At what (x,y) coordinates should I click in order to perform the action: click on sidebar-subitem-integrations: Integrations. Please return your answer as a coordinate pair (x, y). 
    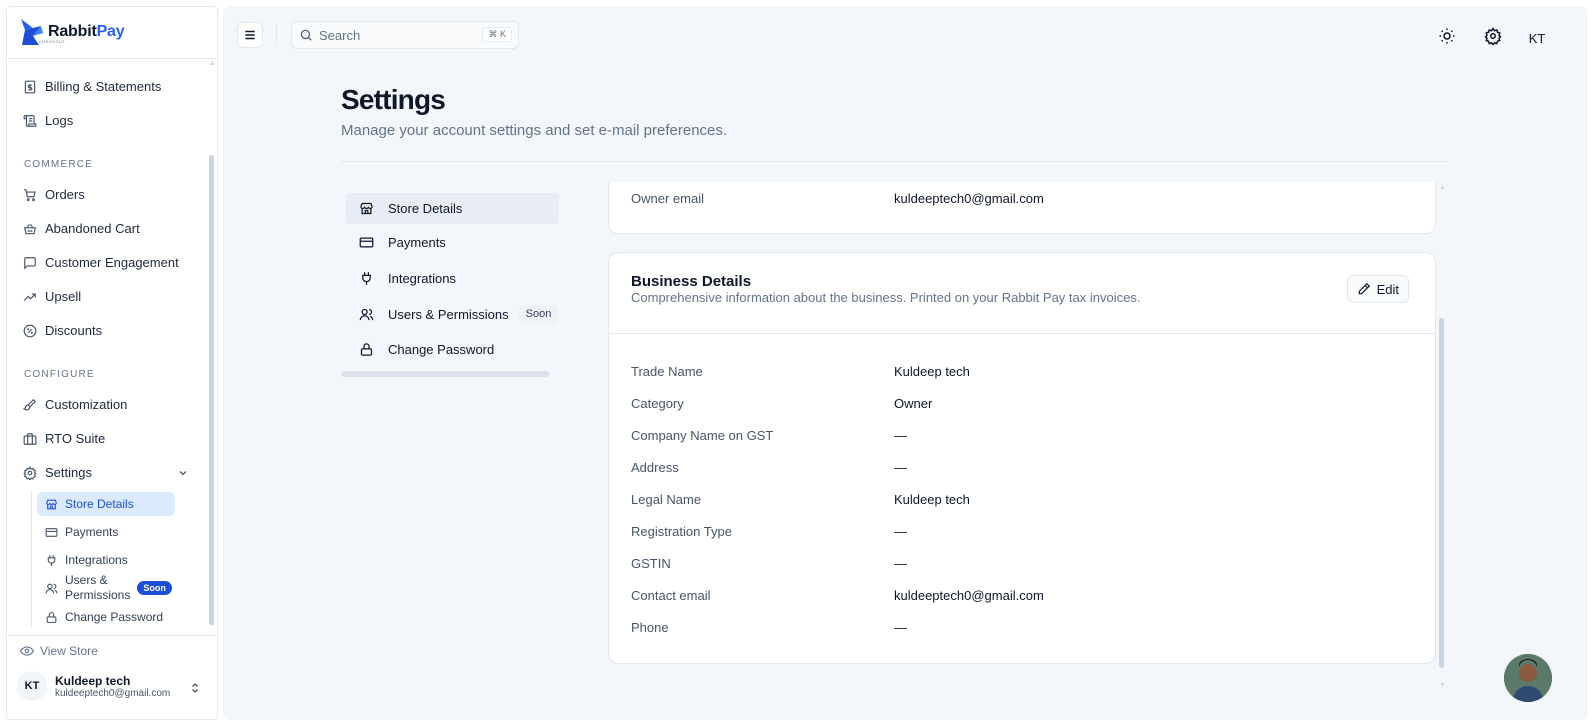
    Looking at the image, I should click on (86, 560).